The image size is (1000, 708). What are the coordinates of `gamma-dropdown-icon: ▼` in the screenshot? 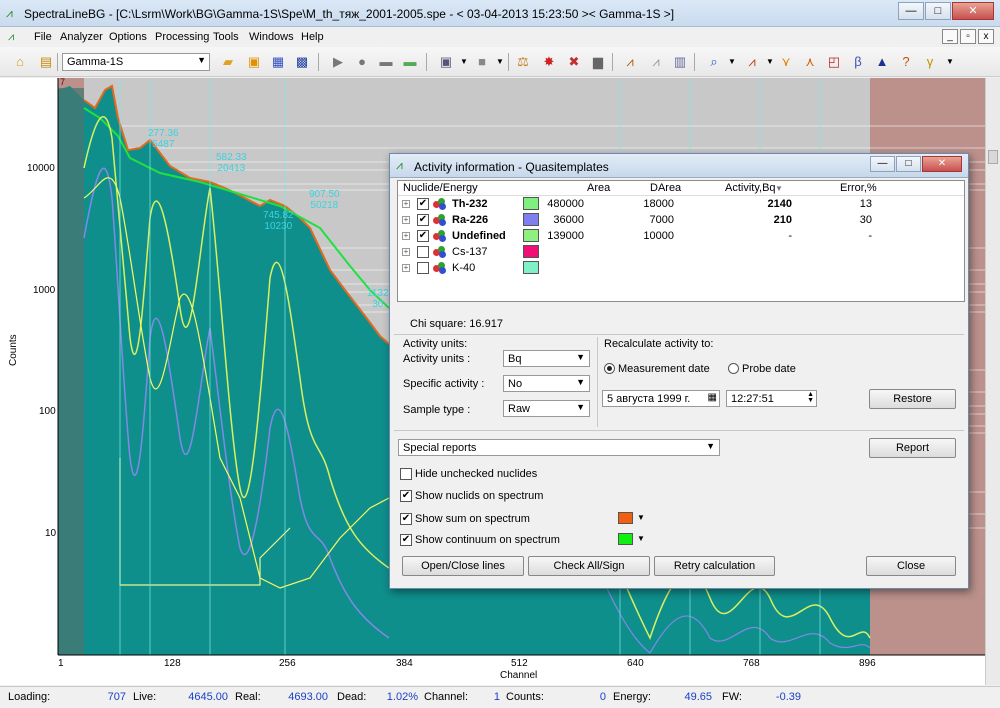 It's located at (950, 62).